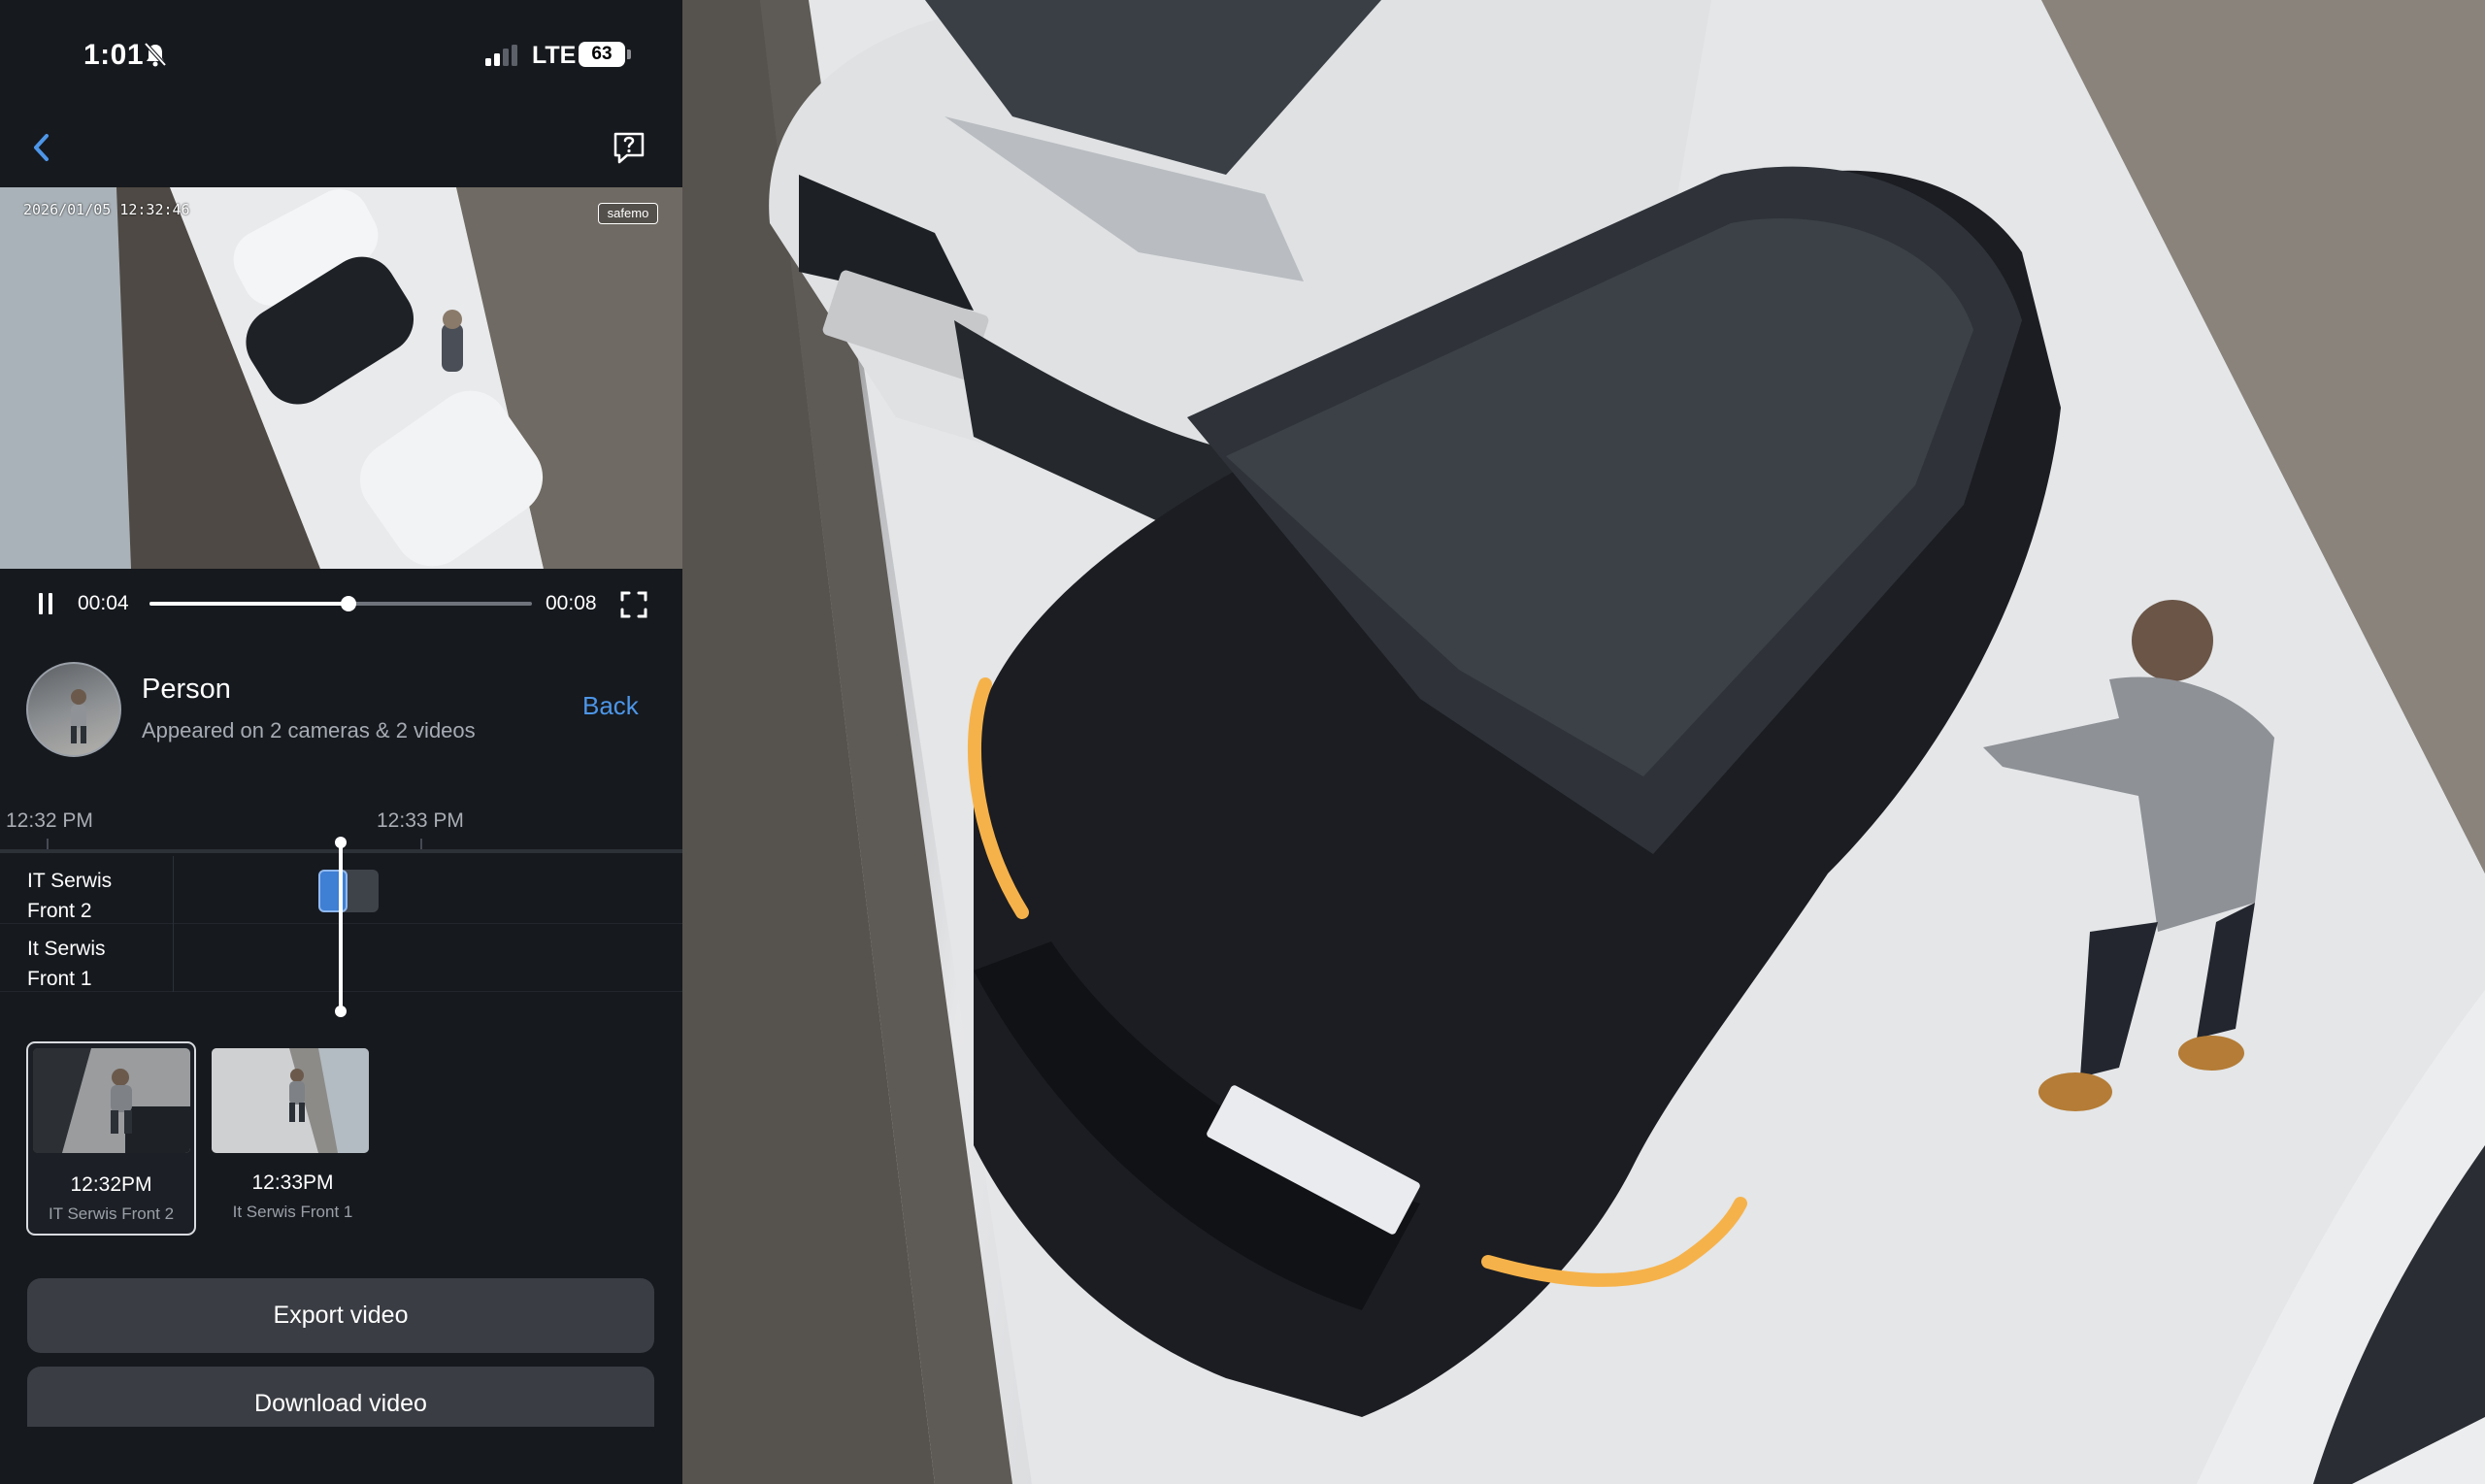 This screenshot has height=1484, width=2485. I want to click on video-thumbnail-card: 12:33PM It Serwis Front 1, so click(293, 1138).